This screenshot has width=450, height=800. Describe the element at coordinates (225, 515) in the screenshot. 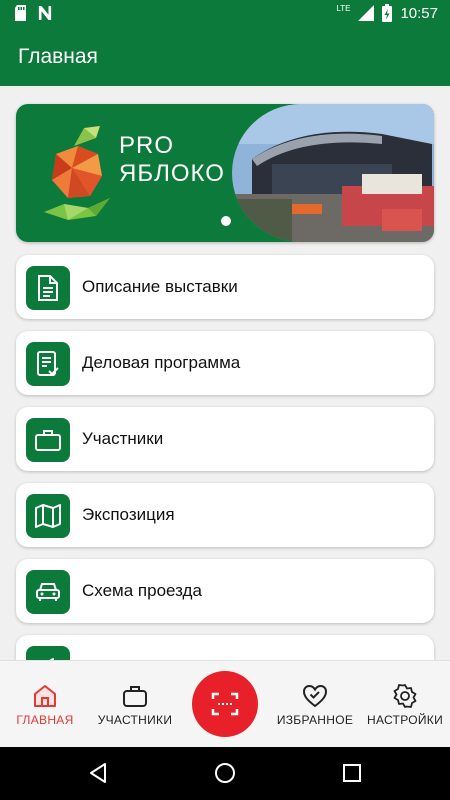

I see `menu-item-exposition: Экспозиция` at that location.